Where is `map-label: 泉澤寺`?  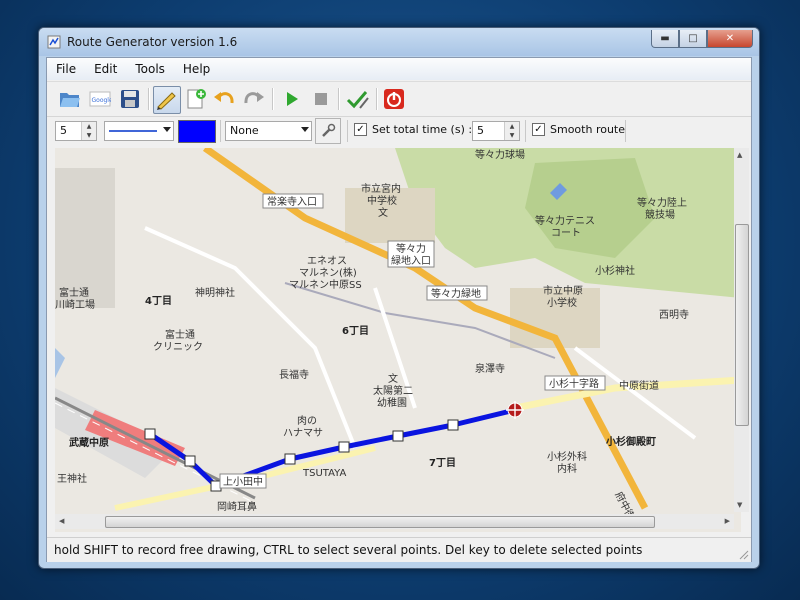
map-label: 泉澤寺 is located at coordinates (490, 368).